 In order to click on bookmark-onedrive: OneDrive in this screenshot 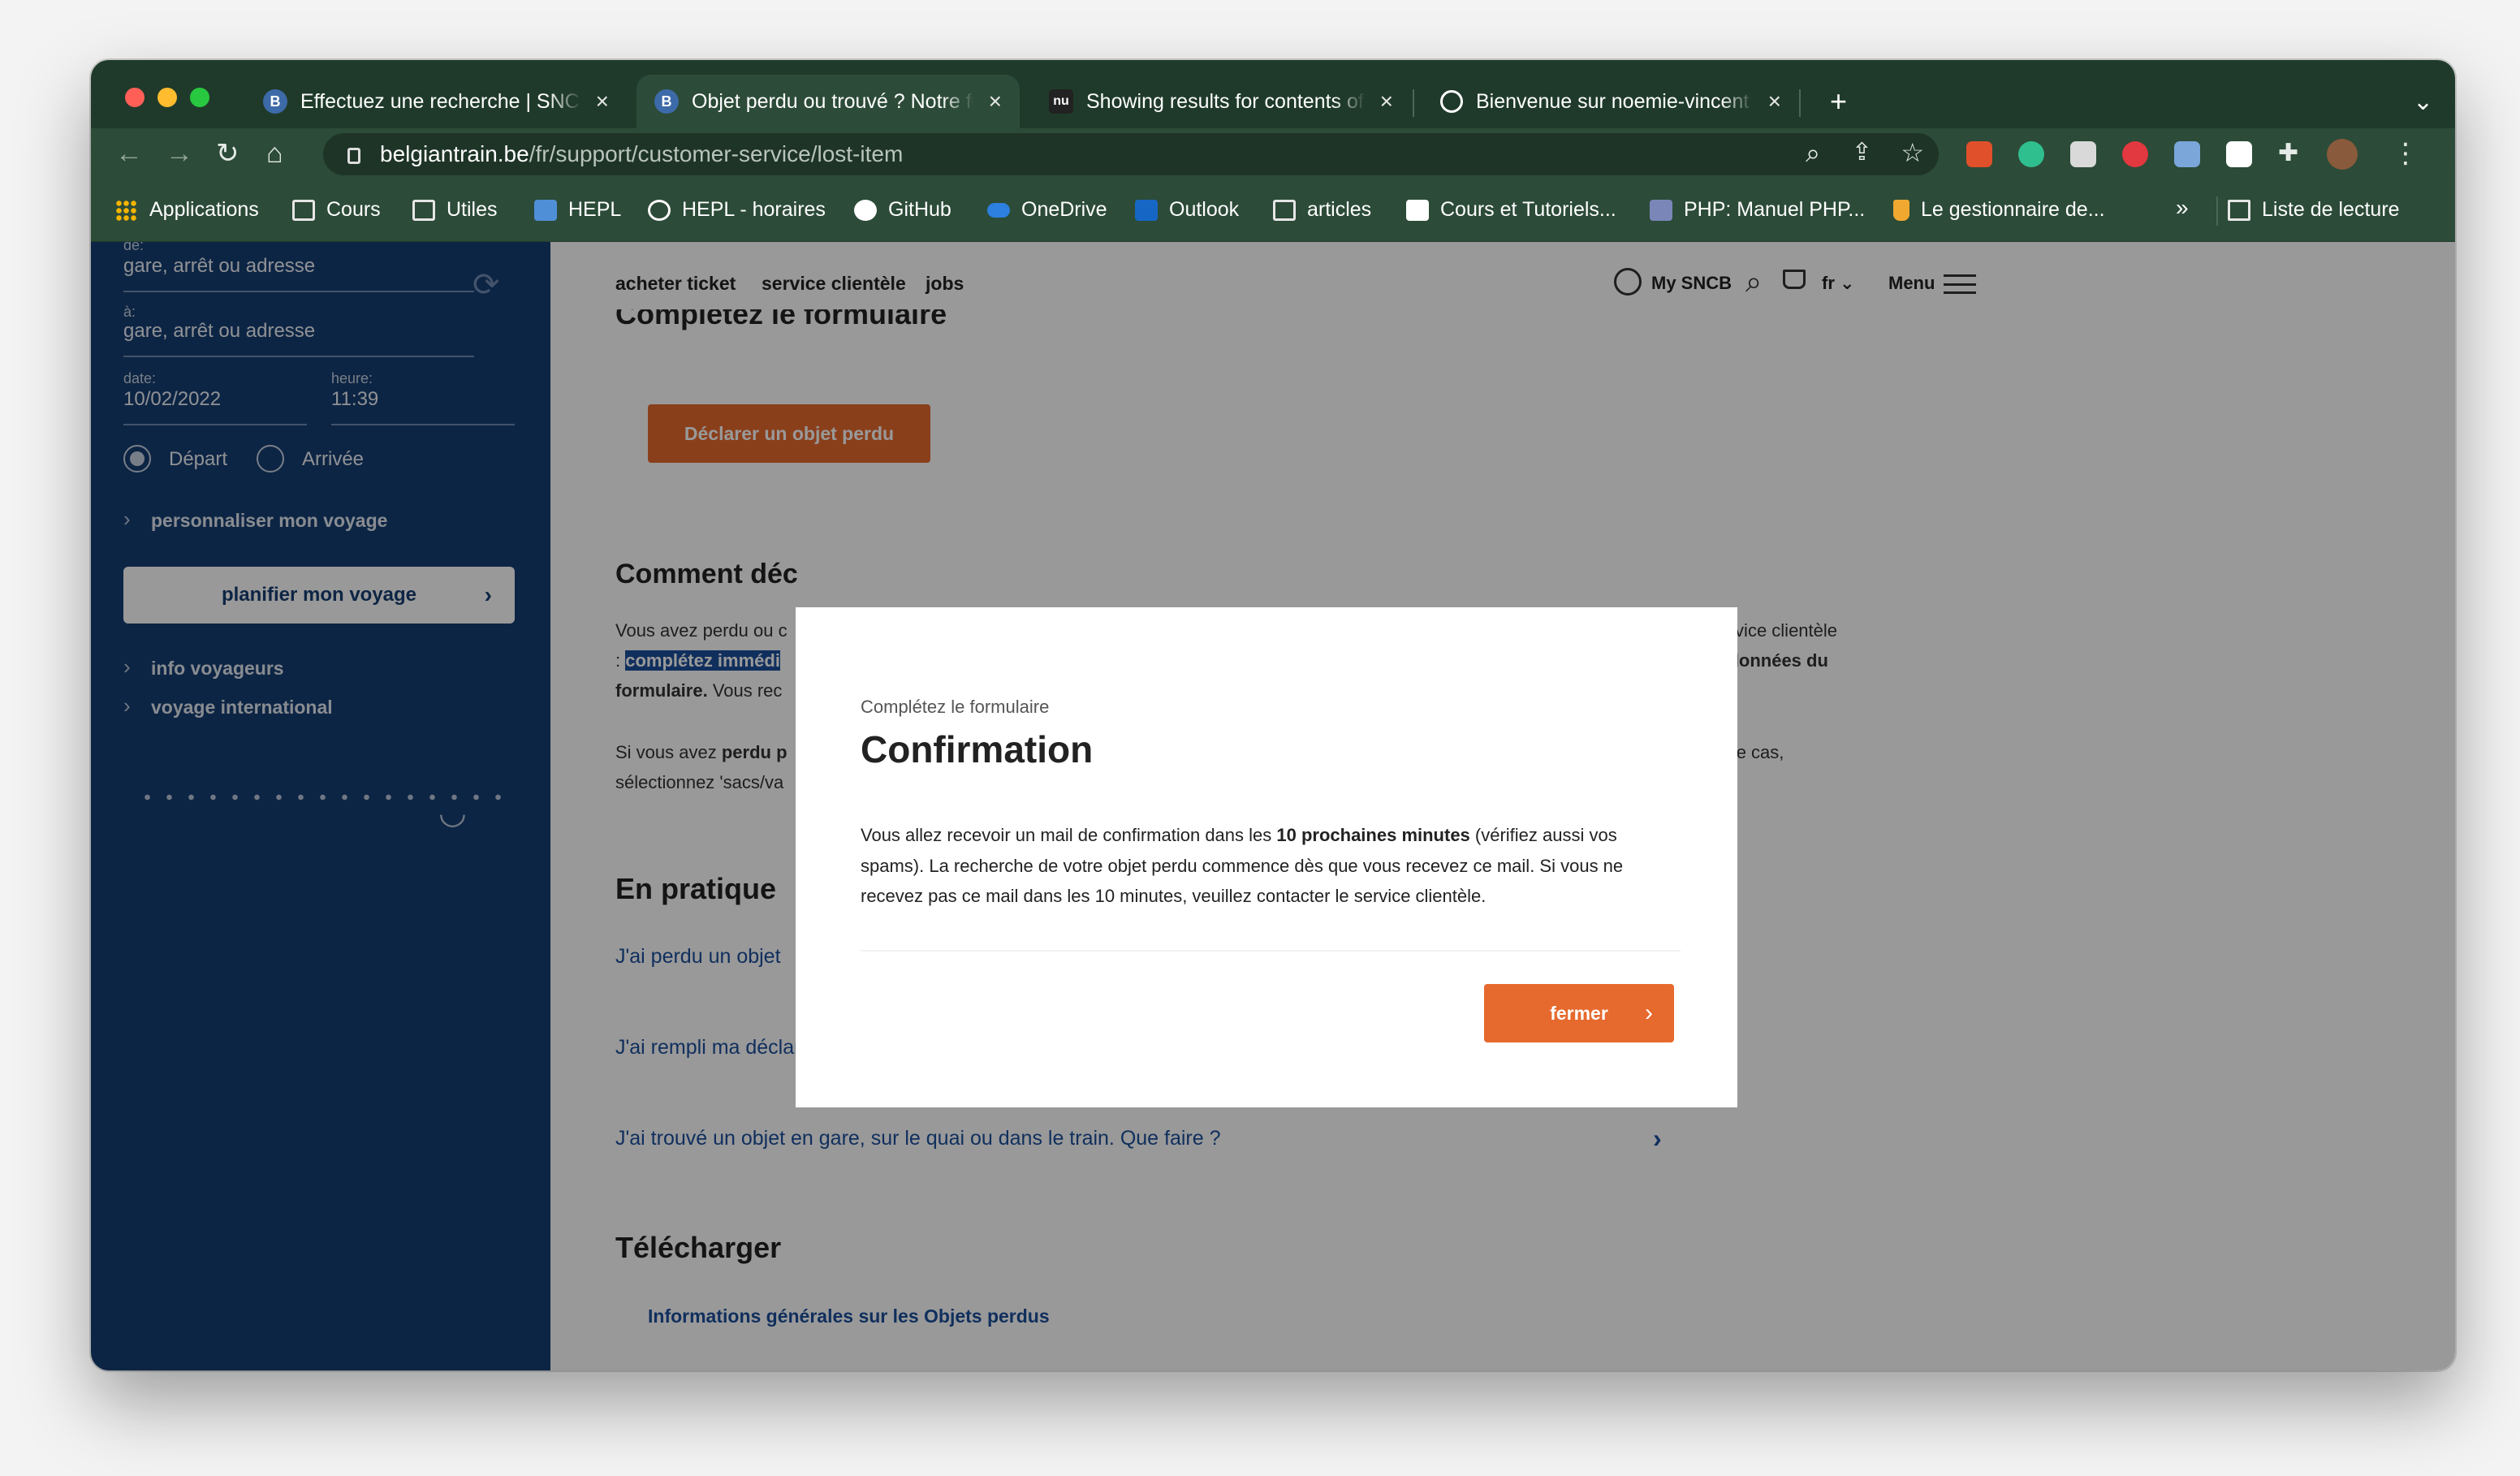, I will do `click(1047, 210)`.